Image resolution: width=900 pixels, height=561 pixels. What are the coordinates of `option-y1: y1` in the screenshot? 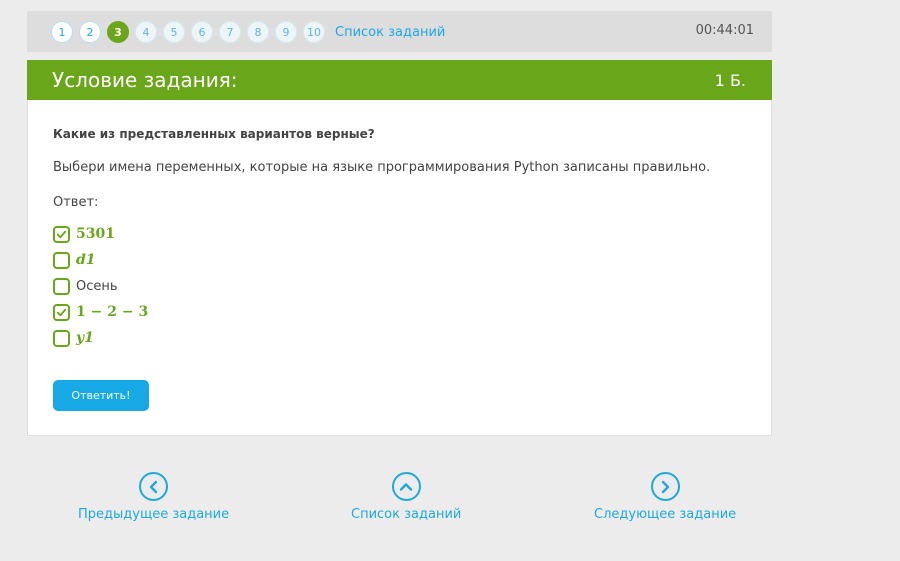 It's located at (100, 338).